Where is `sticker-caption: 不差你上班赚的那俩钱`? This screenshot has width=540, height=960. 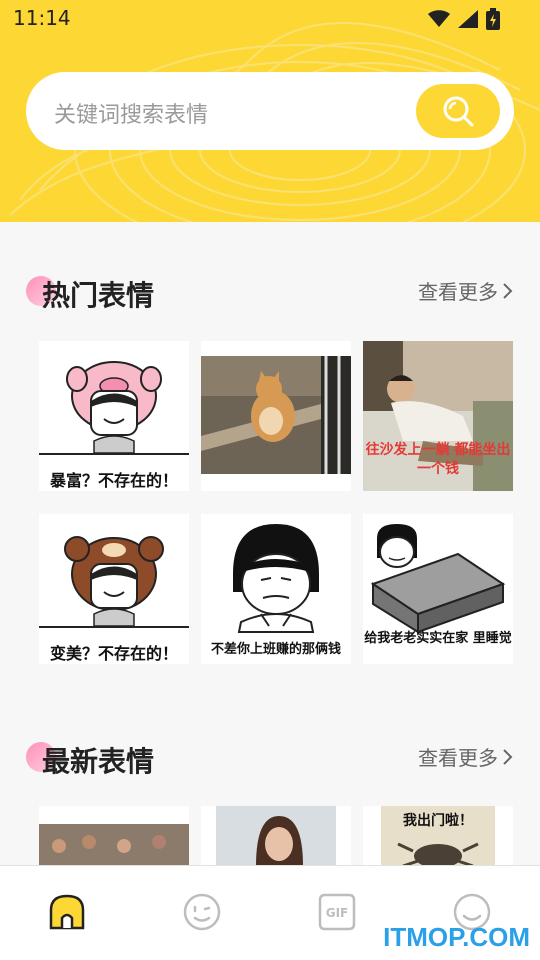
sticker-caption: 不差你上班赚的那俩钱 is located at coordinates (275, 649).